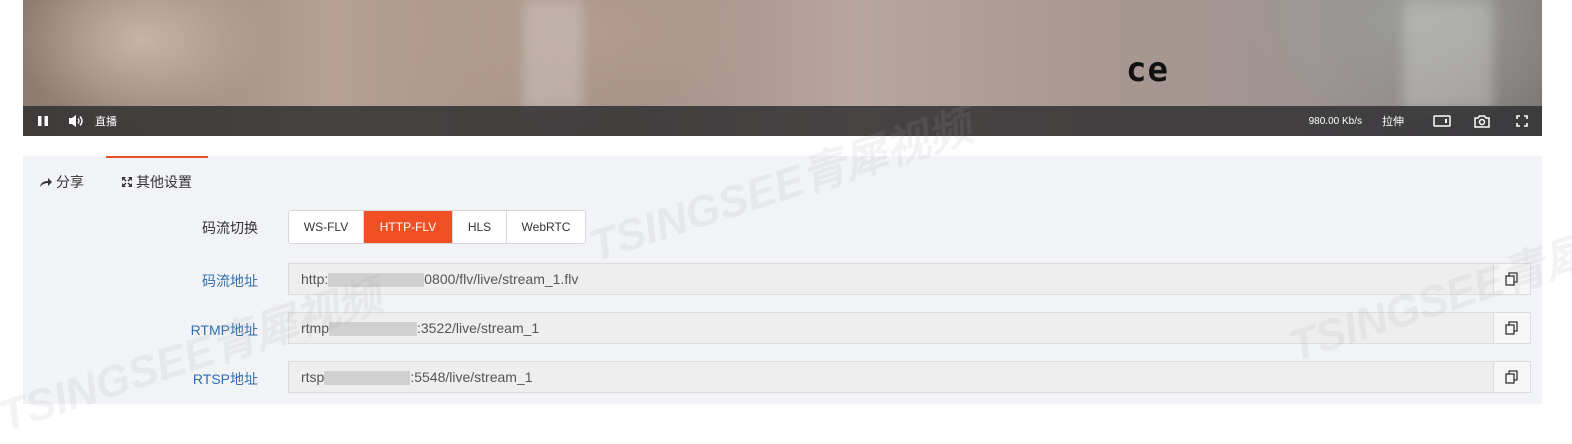 Image resolution: width=1572 pixels, height=444 pixels. Describe the element at coordinates (164, 182) in the screenshot. I see `tab-other-settings-label: 其他设置` at that location.